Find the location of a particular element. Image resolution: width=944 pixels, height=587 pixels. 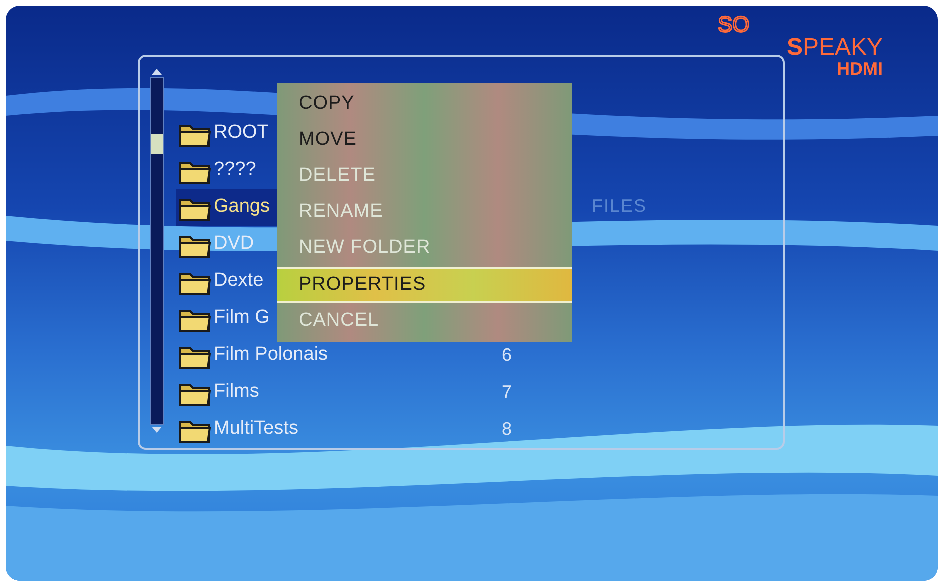

folder-name: Films is located at coordinates (237, 392).